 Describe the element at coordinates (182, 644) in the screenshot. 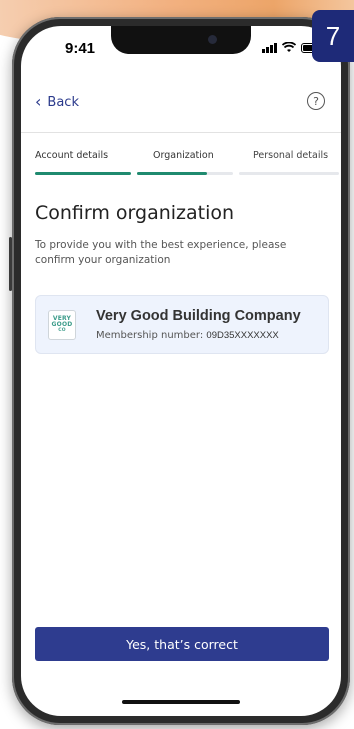

I see `confirm-button: Yes, that’s correct` at that location.